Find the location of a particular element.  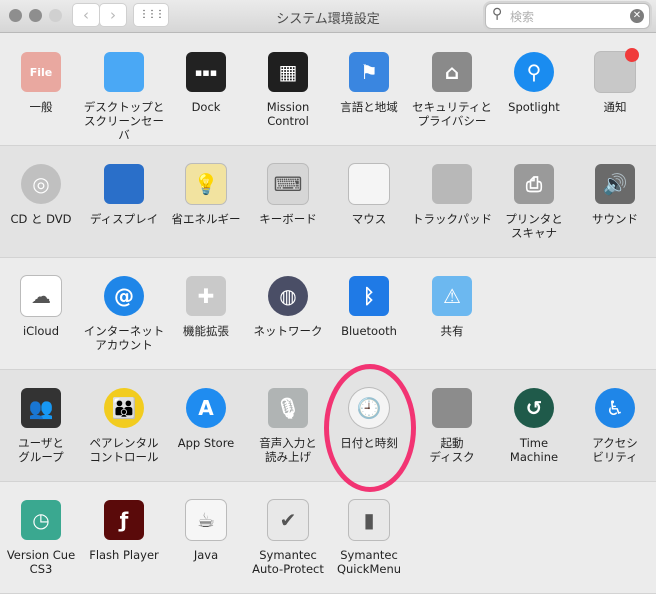

pane-energy: 💡 省エネルギー is located at coordinates (206, 195).